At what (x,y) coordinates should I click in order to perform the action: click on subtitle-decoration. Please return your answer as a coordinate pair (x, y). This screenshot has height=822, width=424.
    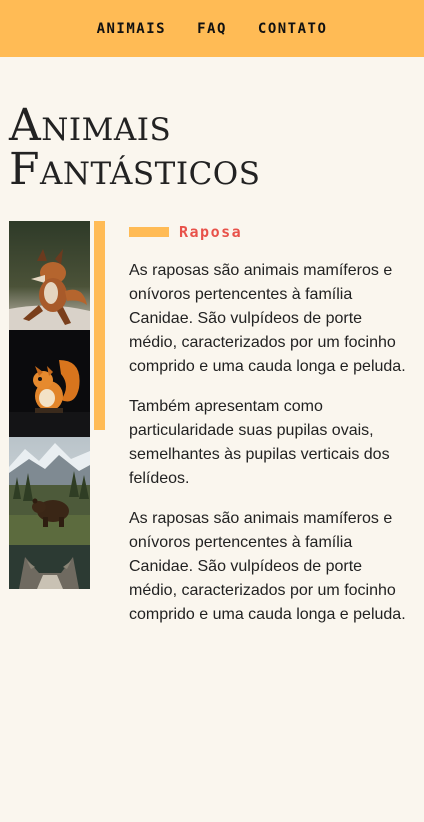
    Looking at the image, I should click on (149, 232).